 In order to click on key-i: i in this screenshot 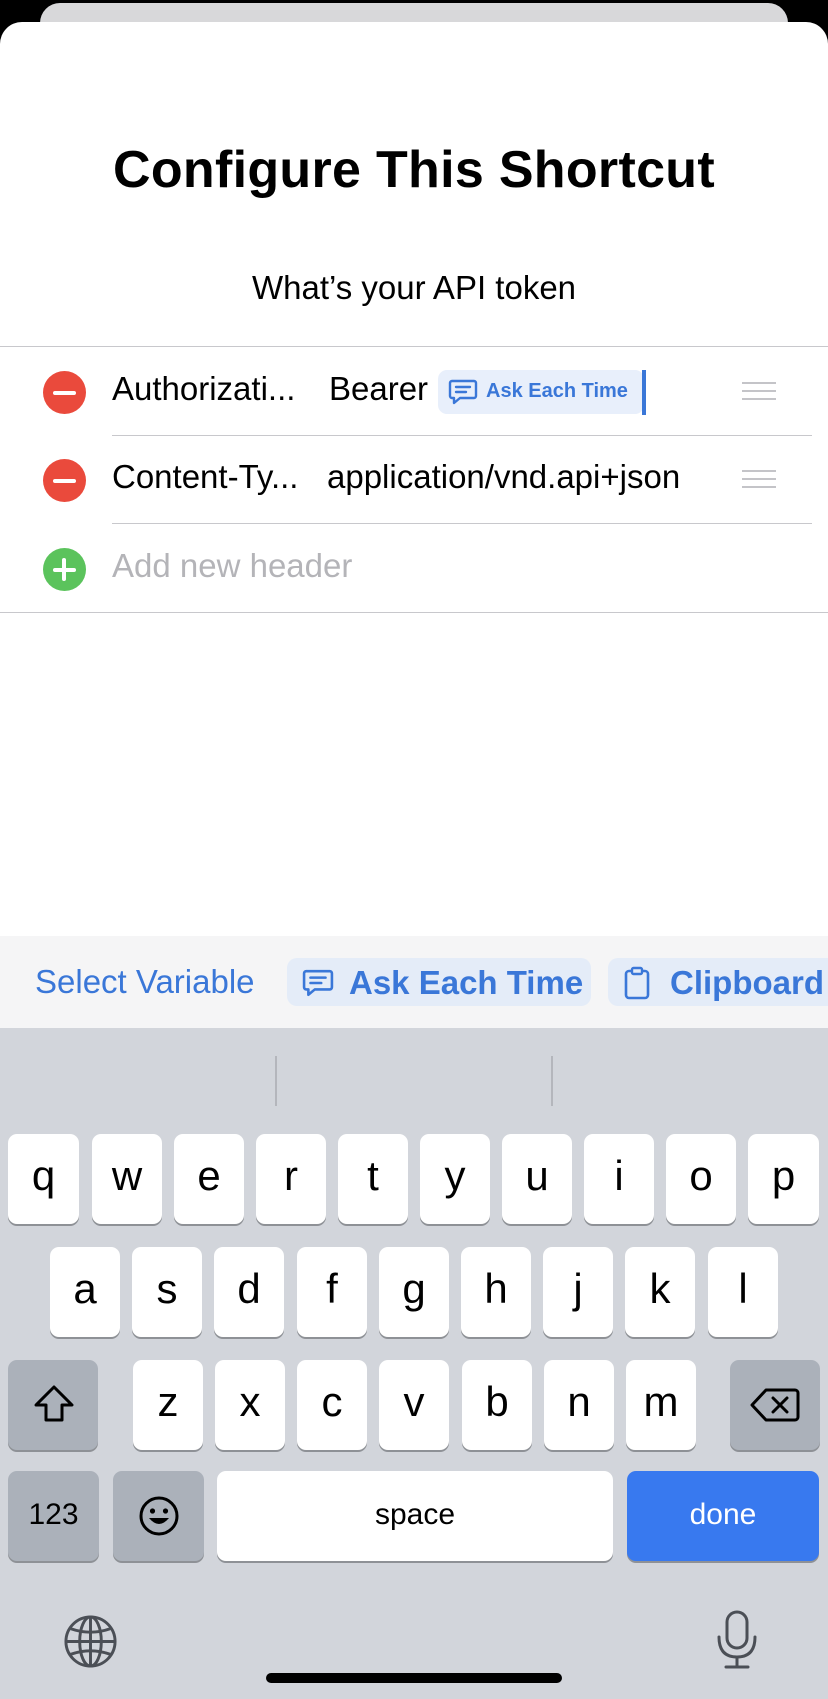, I will do `click(619, 1179)`.